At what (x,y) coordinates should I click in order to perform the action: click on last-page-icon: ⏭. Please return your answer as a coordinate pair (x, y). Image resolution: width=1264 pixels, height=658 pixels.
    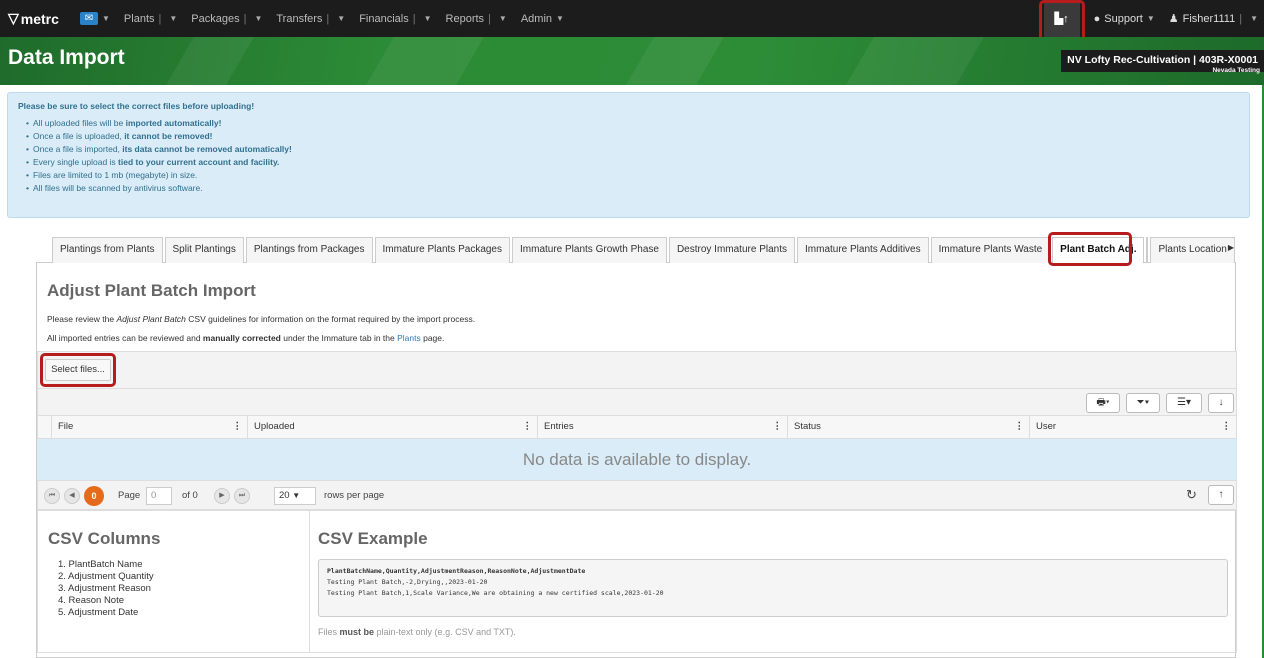
    Looking at the image, I should click on (242, 496).